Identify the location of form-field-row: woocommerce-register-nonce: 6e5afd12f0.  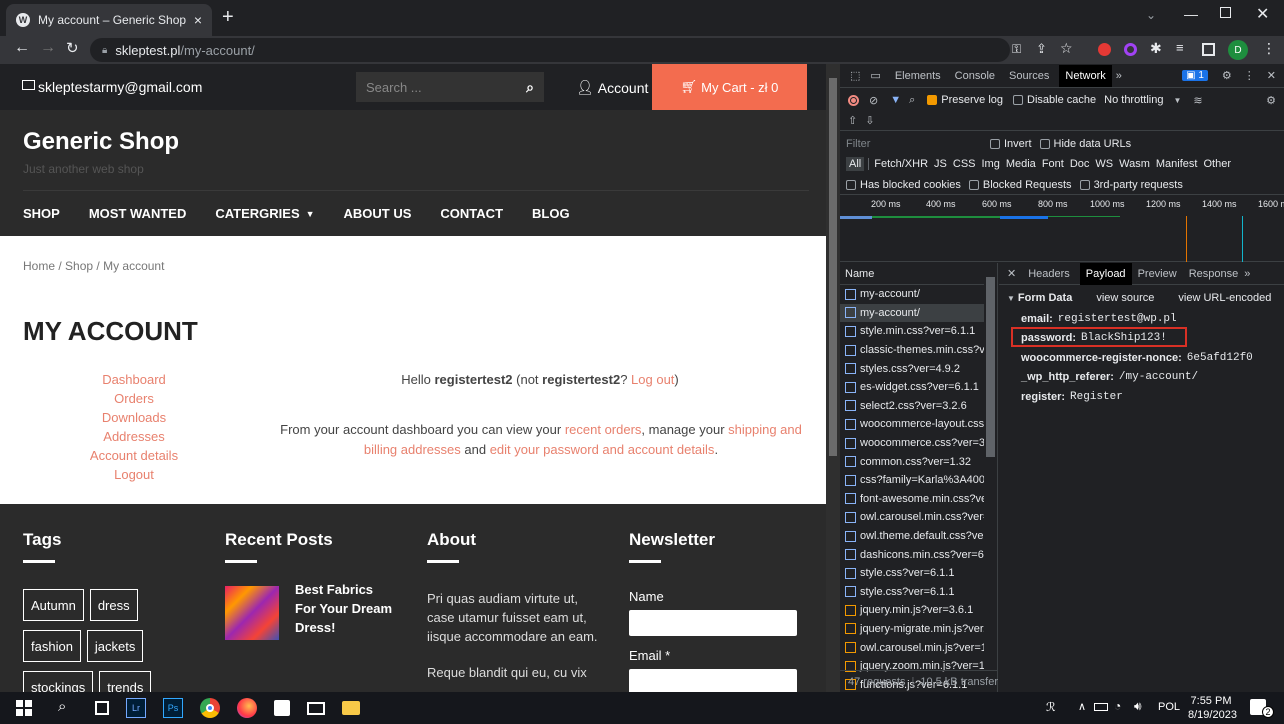
(1152, 358).